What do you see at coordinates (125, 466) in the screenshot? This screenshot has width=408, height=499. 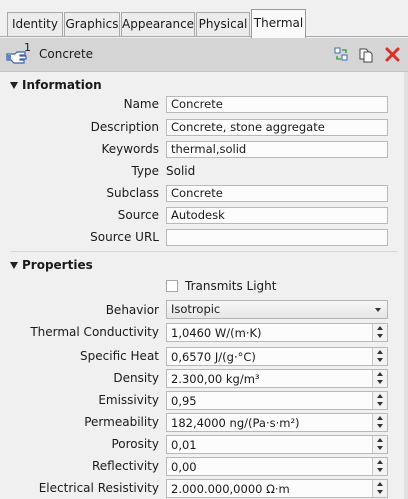 I see `reflectivity-label: Reflectivity` at bounding box center [125, 466].